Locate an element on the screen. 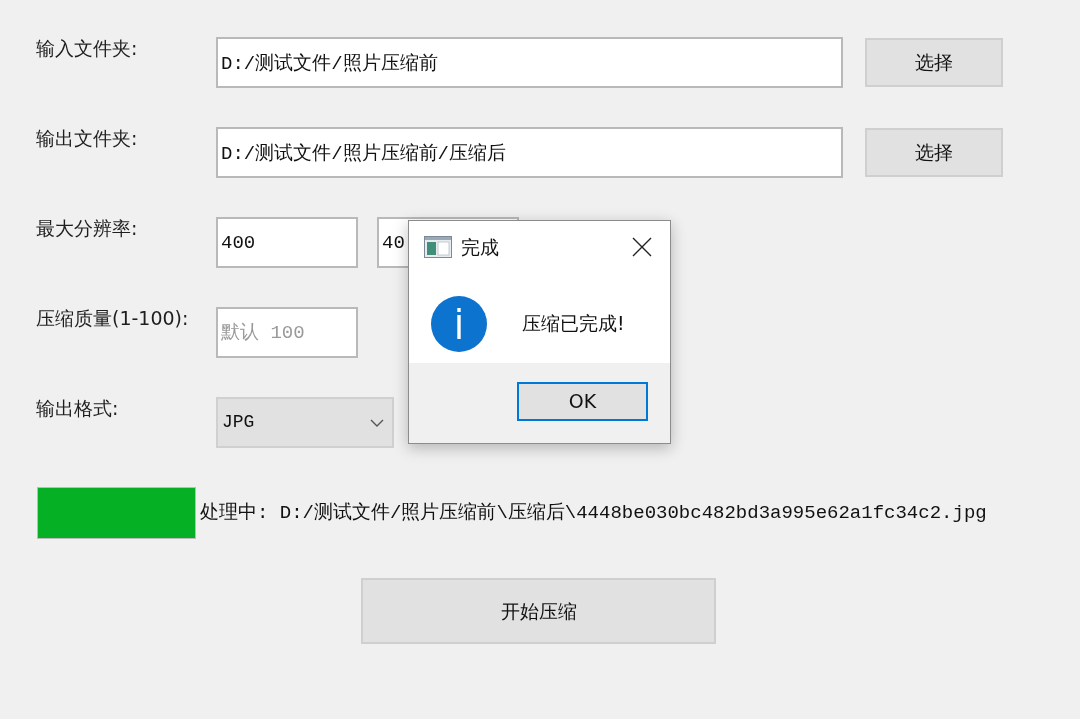 The width and height of the screenshot is (1080, 719). number-input-field: 默认 100 is located at coordinates (287, 332).